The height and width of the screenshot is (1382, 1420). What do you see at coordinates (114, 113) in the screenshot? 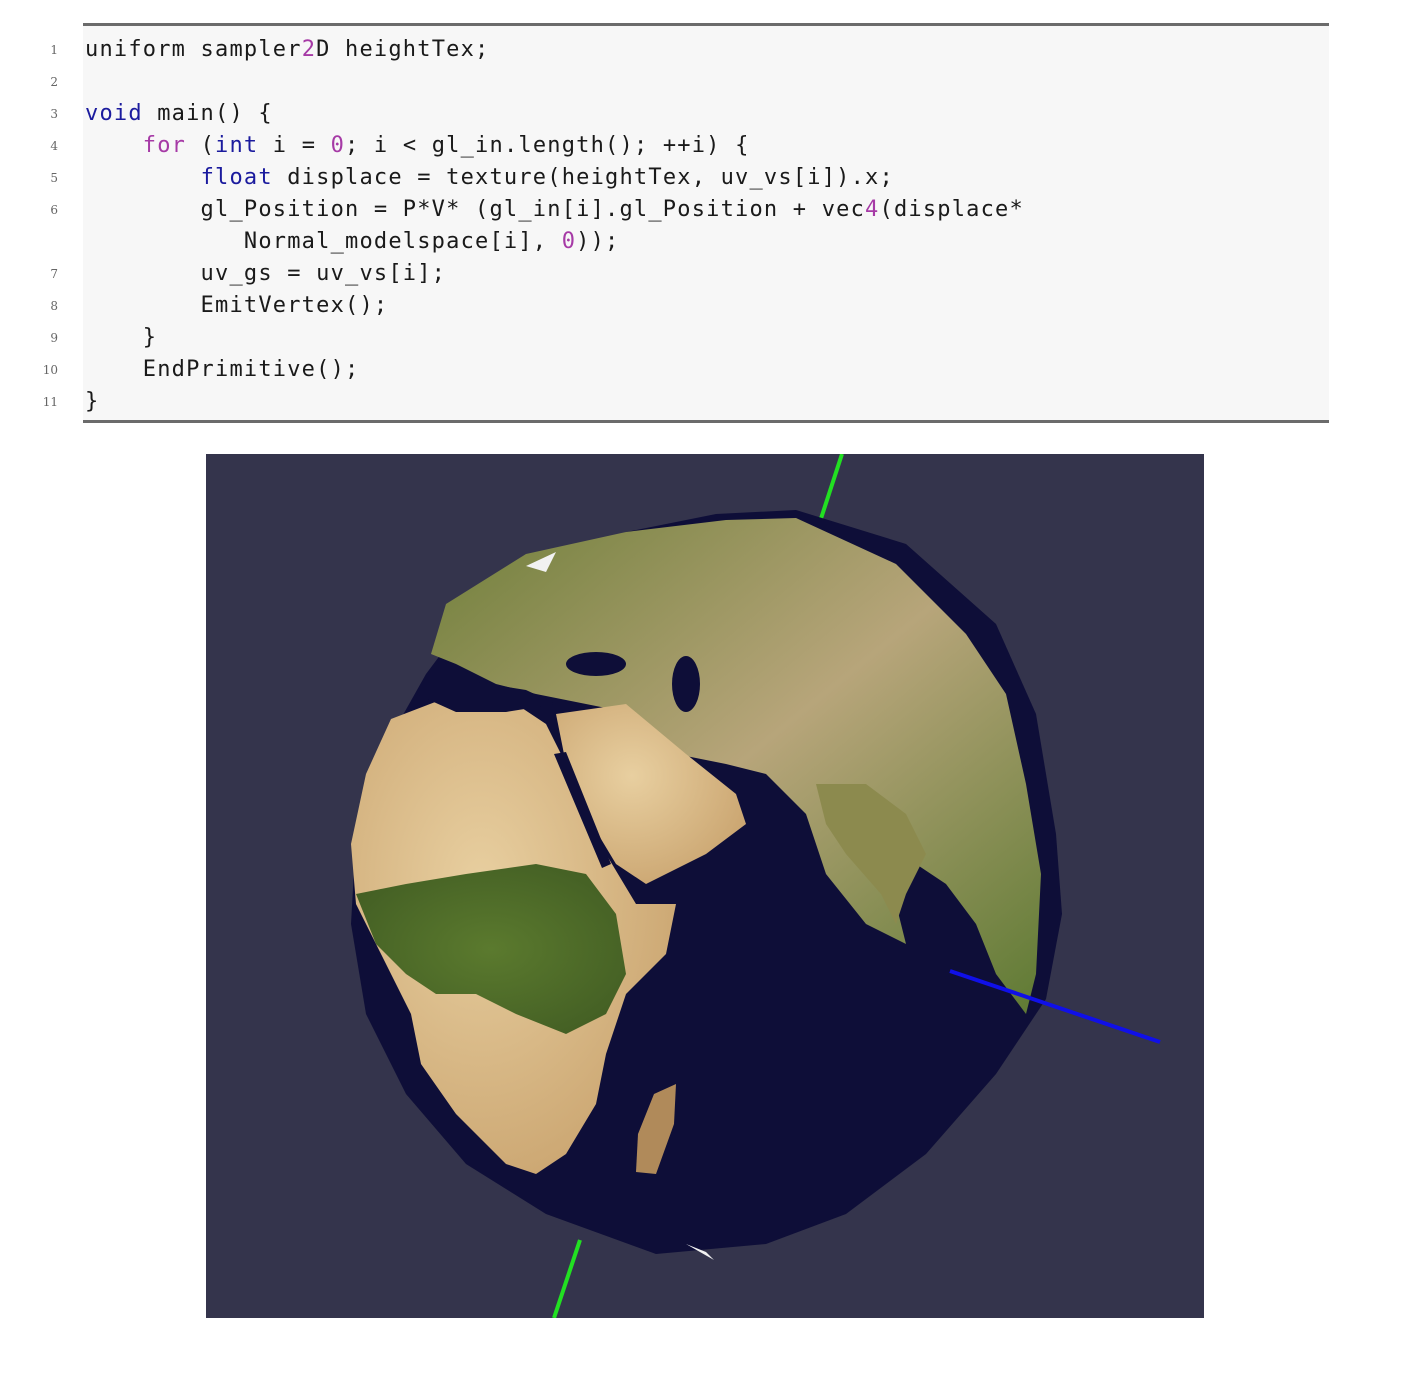
I see `code-token: void` at bounding box center [114, 113].